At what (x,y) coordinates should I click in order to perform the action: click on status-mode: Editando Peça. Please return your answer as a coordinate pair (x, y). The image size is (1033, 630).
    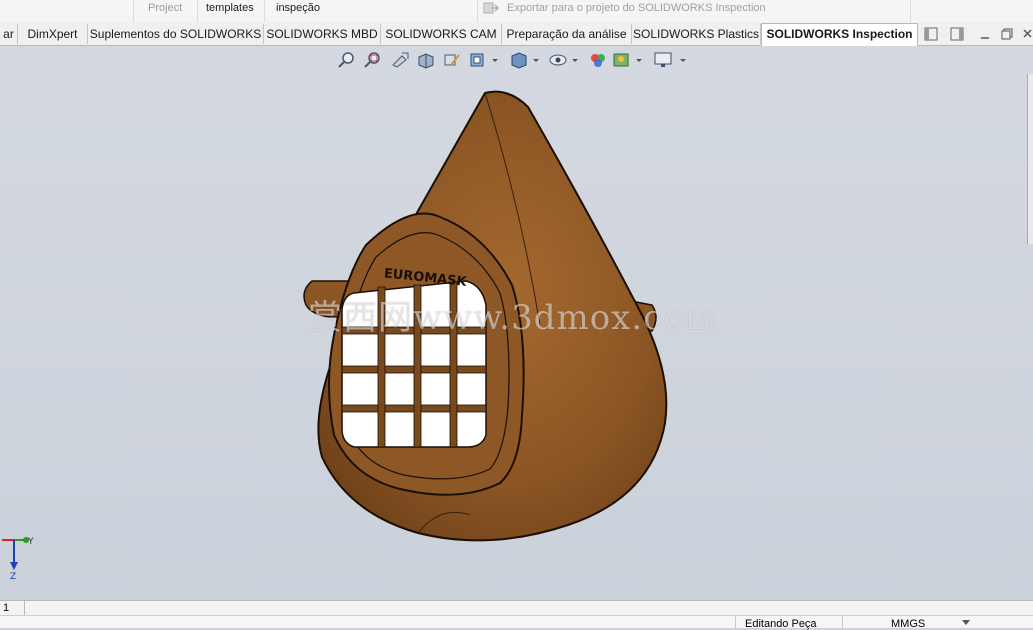
    Looking at the image, I should click on (781, 624).